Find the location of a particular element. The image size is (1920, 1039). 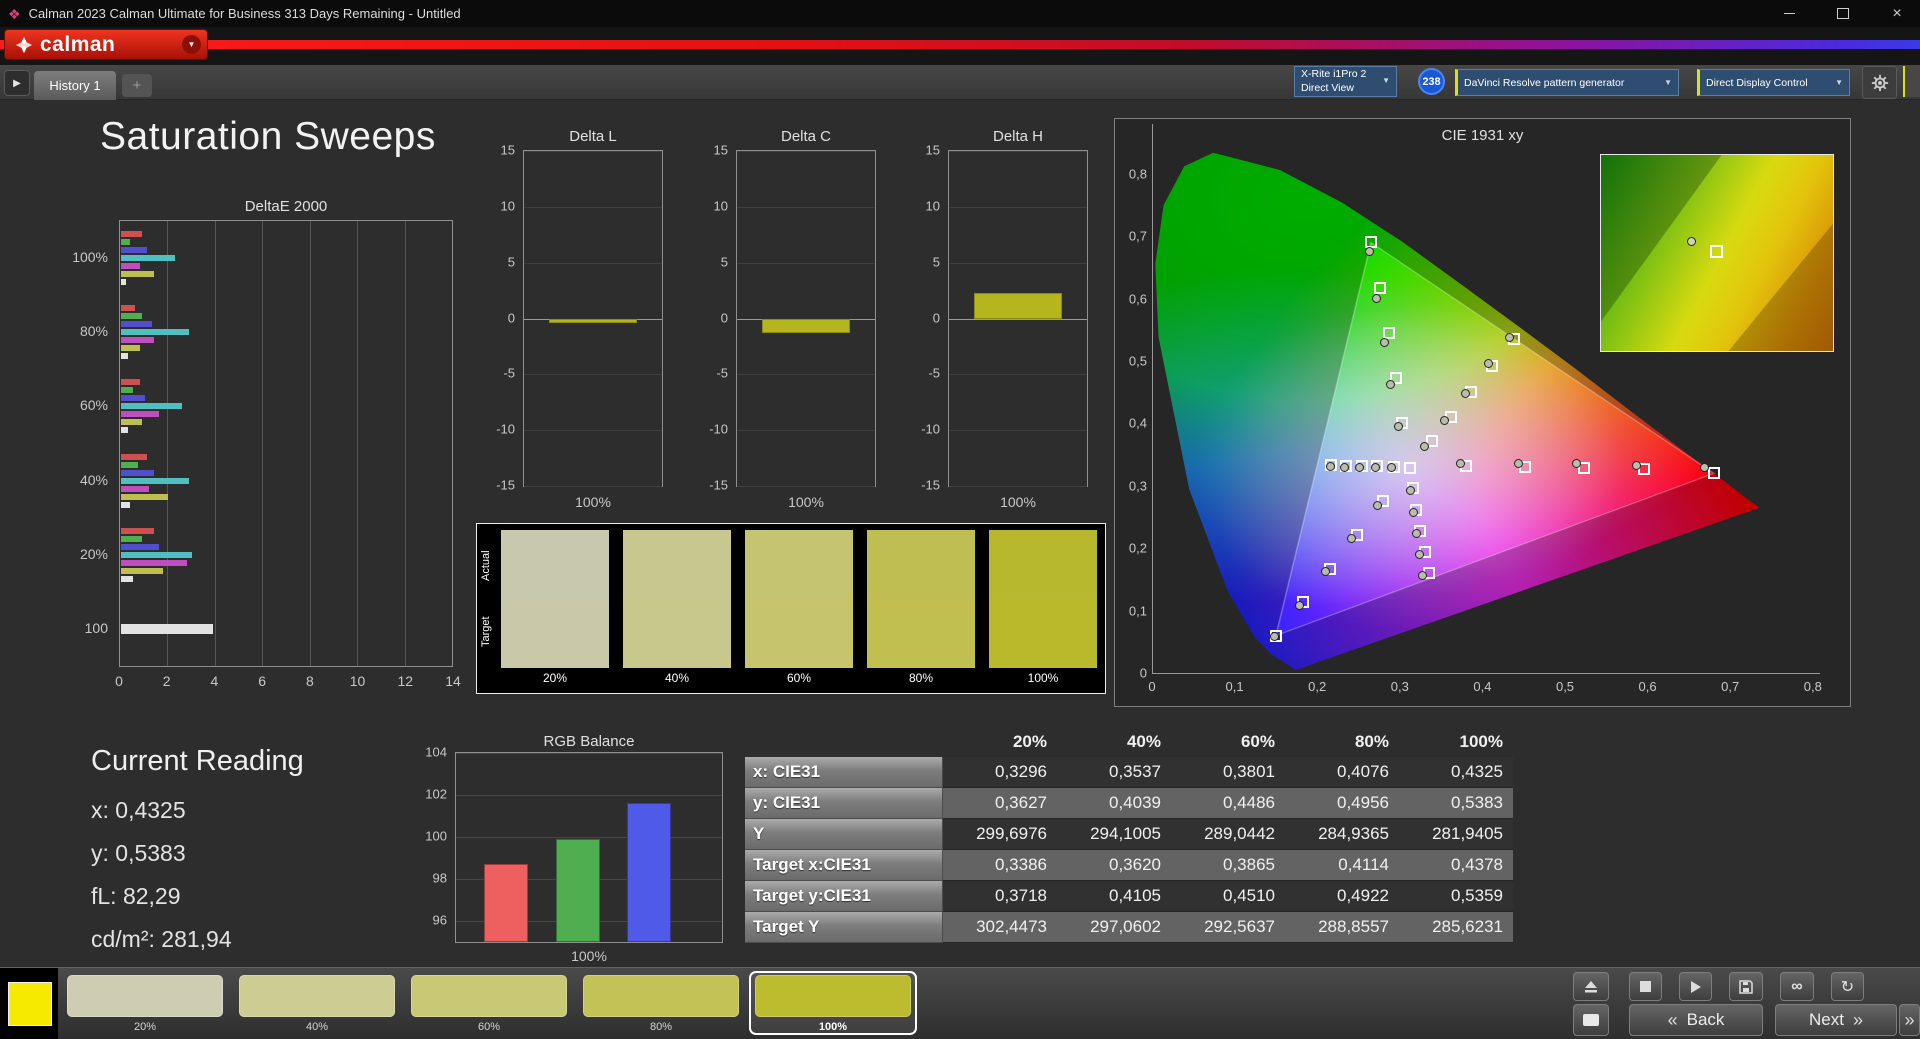

swatch-label: 40% is located at coordinates (677, 678).